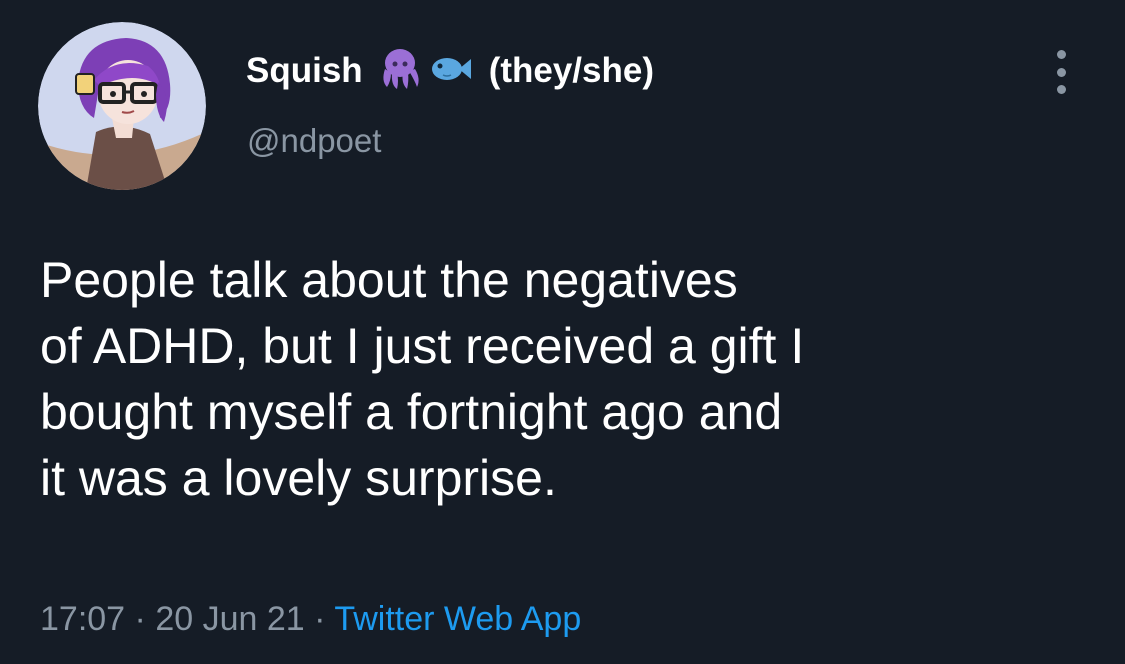 The height and width of the screenshot is (664, 1125). I want to click on fish-emoji-icon, so click(451, 71).